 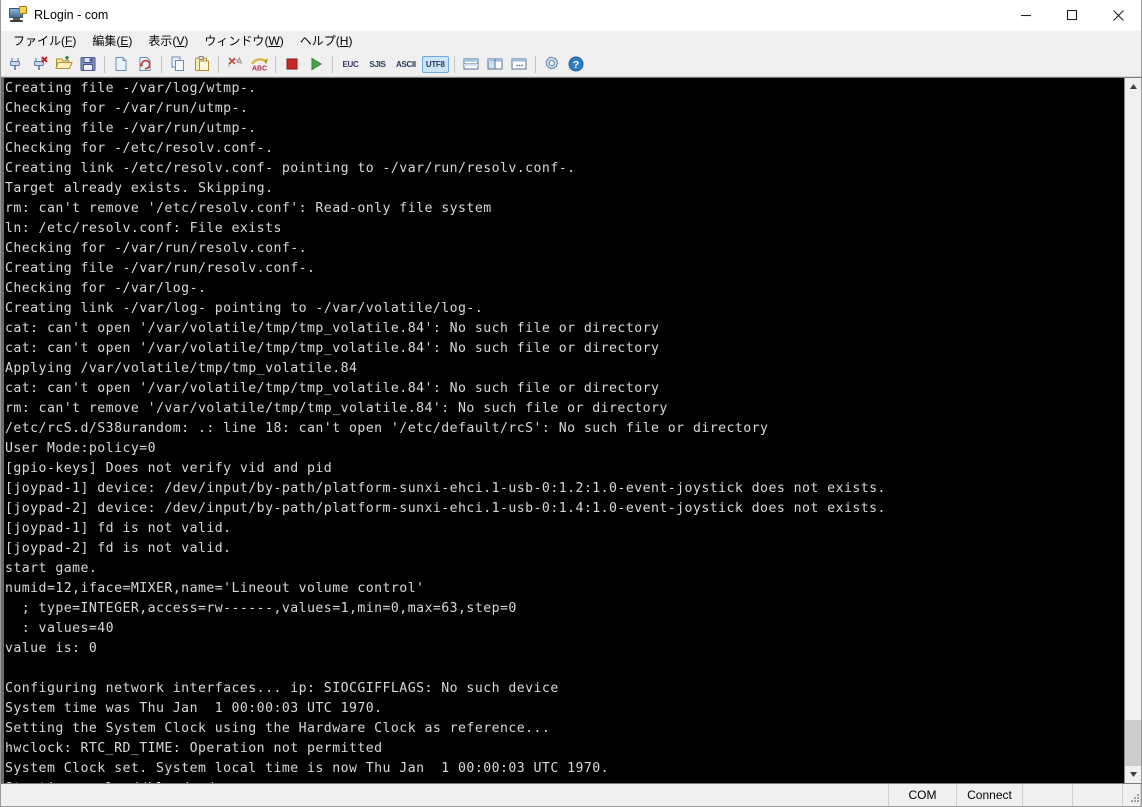 I want to click on status-connection: Connect, so click(x=990, y=795).